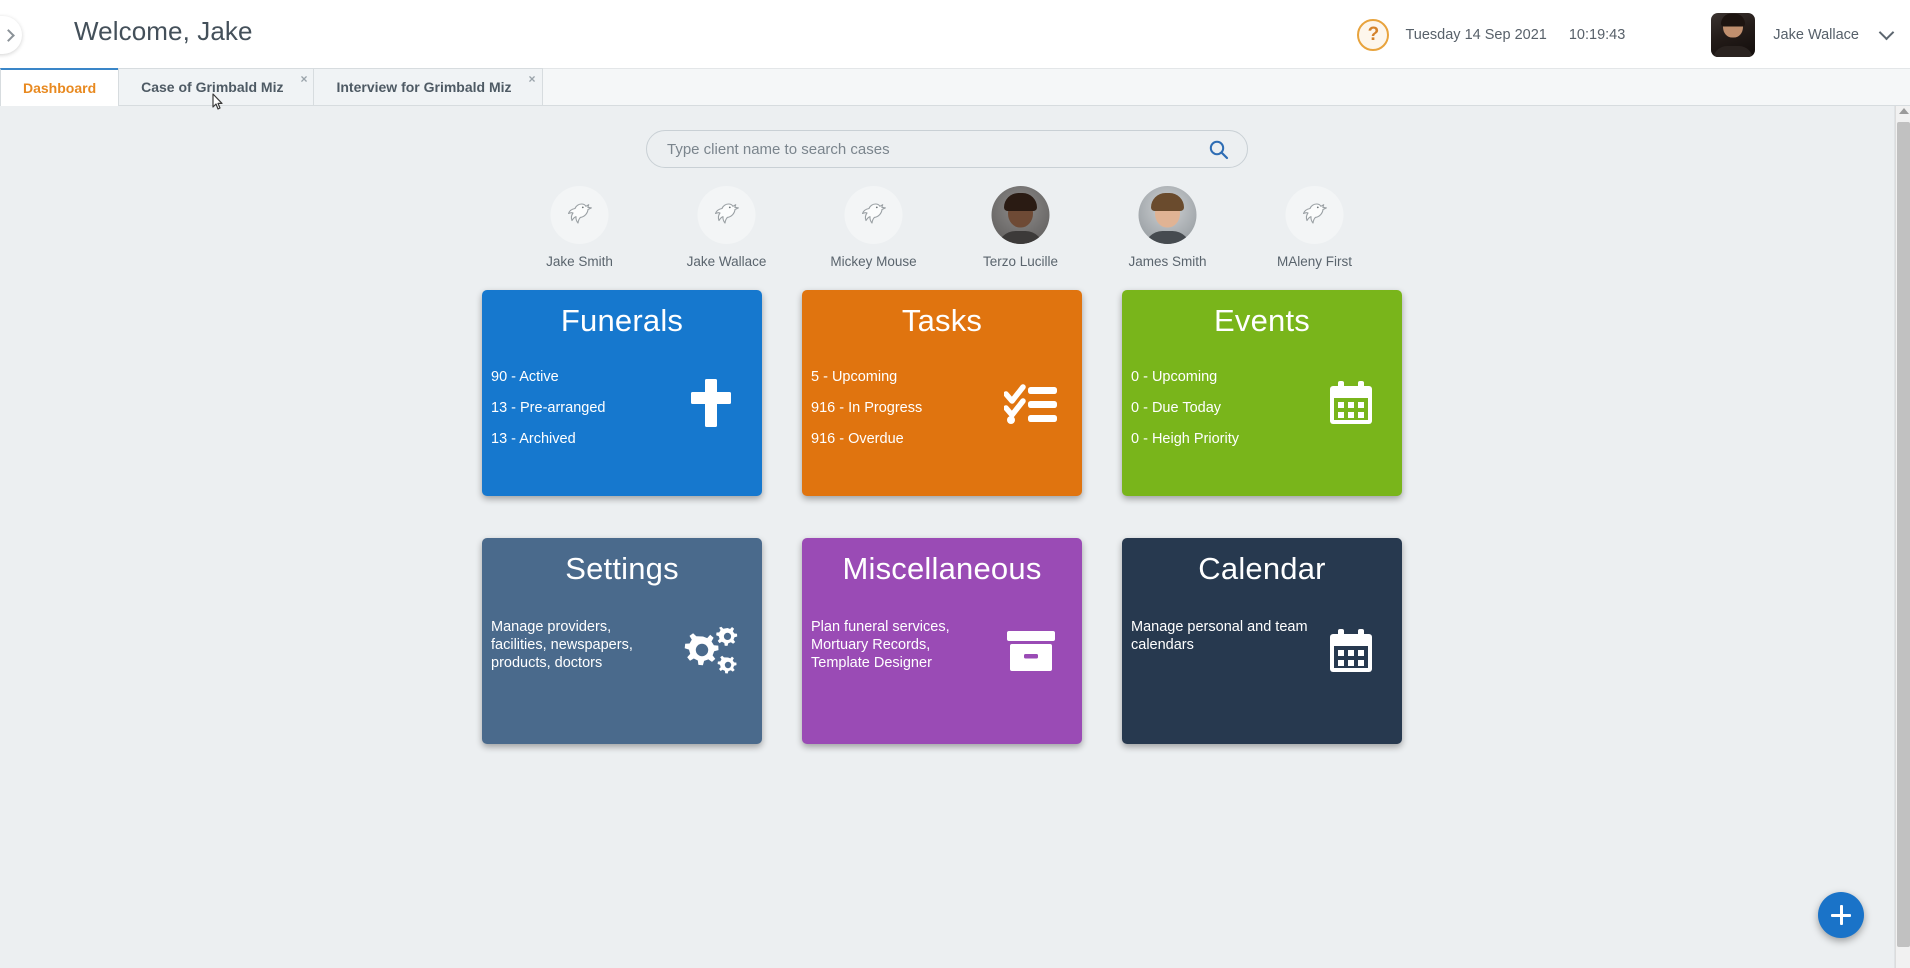 The width and height of the screenshot is (1910, 968). Describe the element at coordinates (726, 261) in the screenshot. I see `client-name: Jake Wallace` at that location.